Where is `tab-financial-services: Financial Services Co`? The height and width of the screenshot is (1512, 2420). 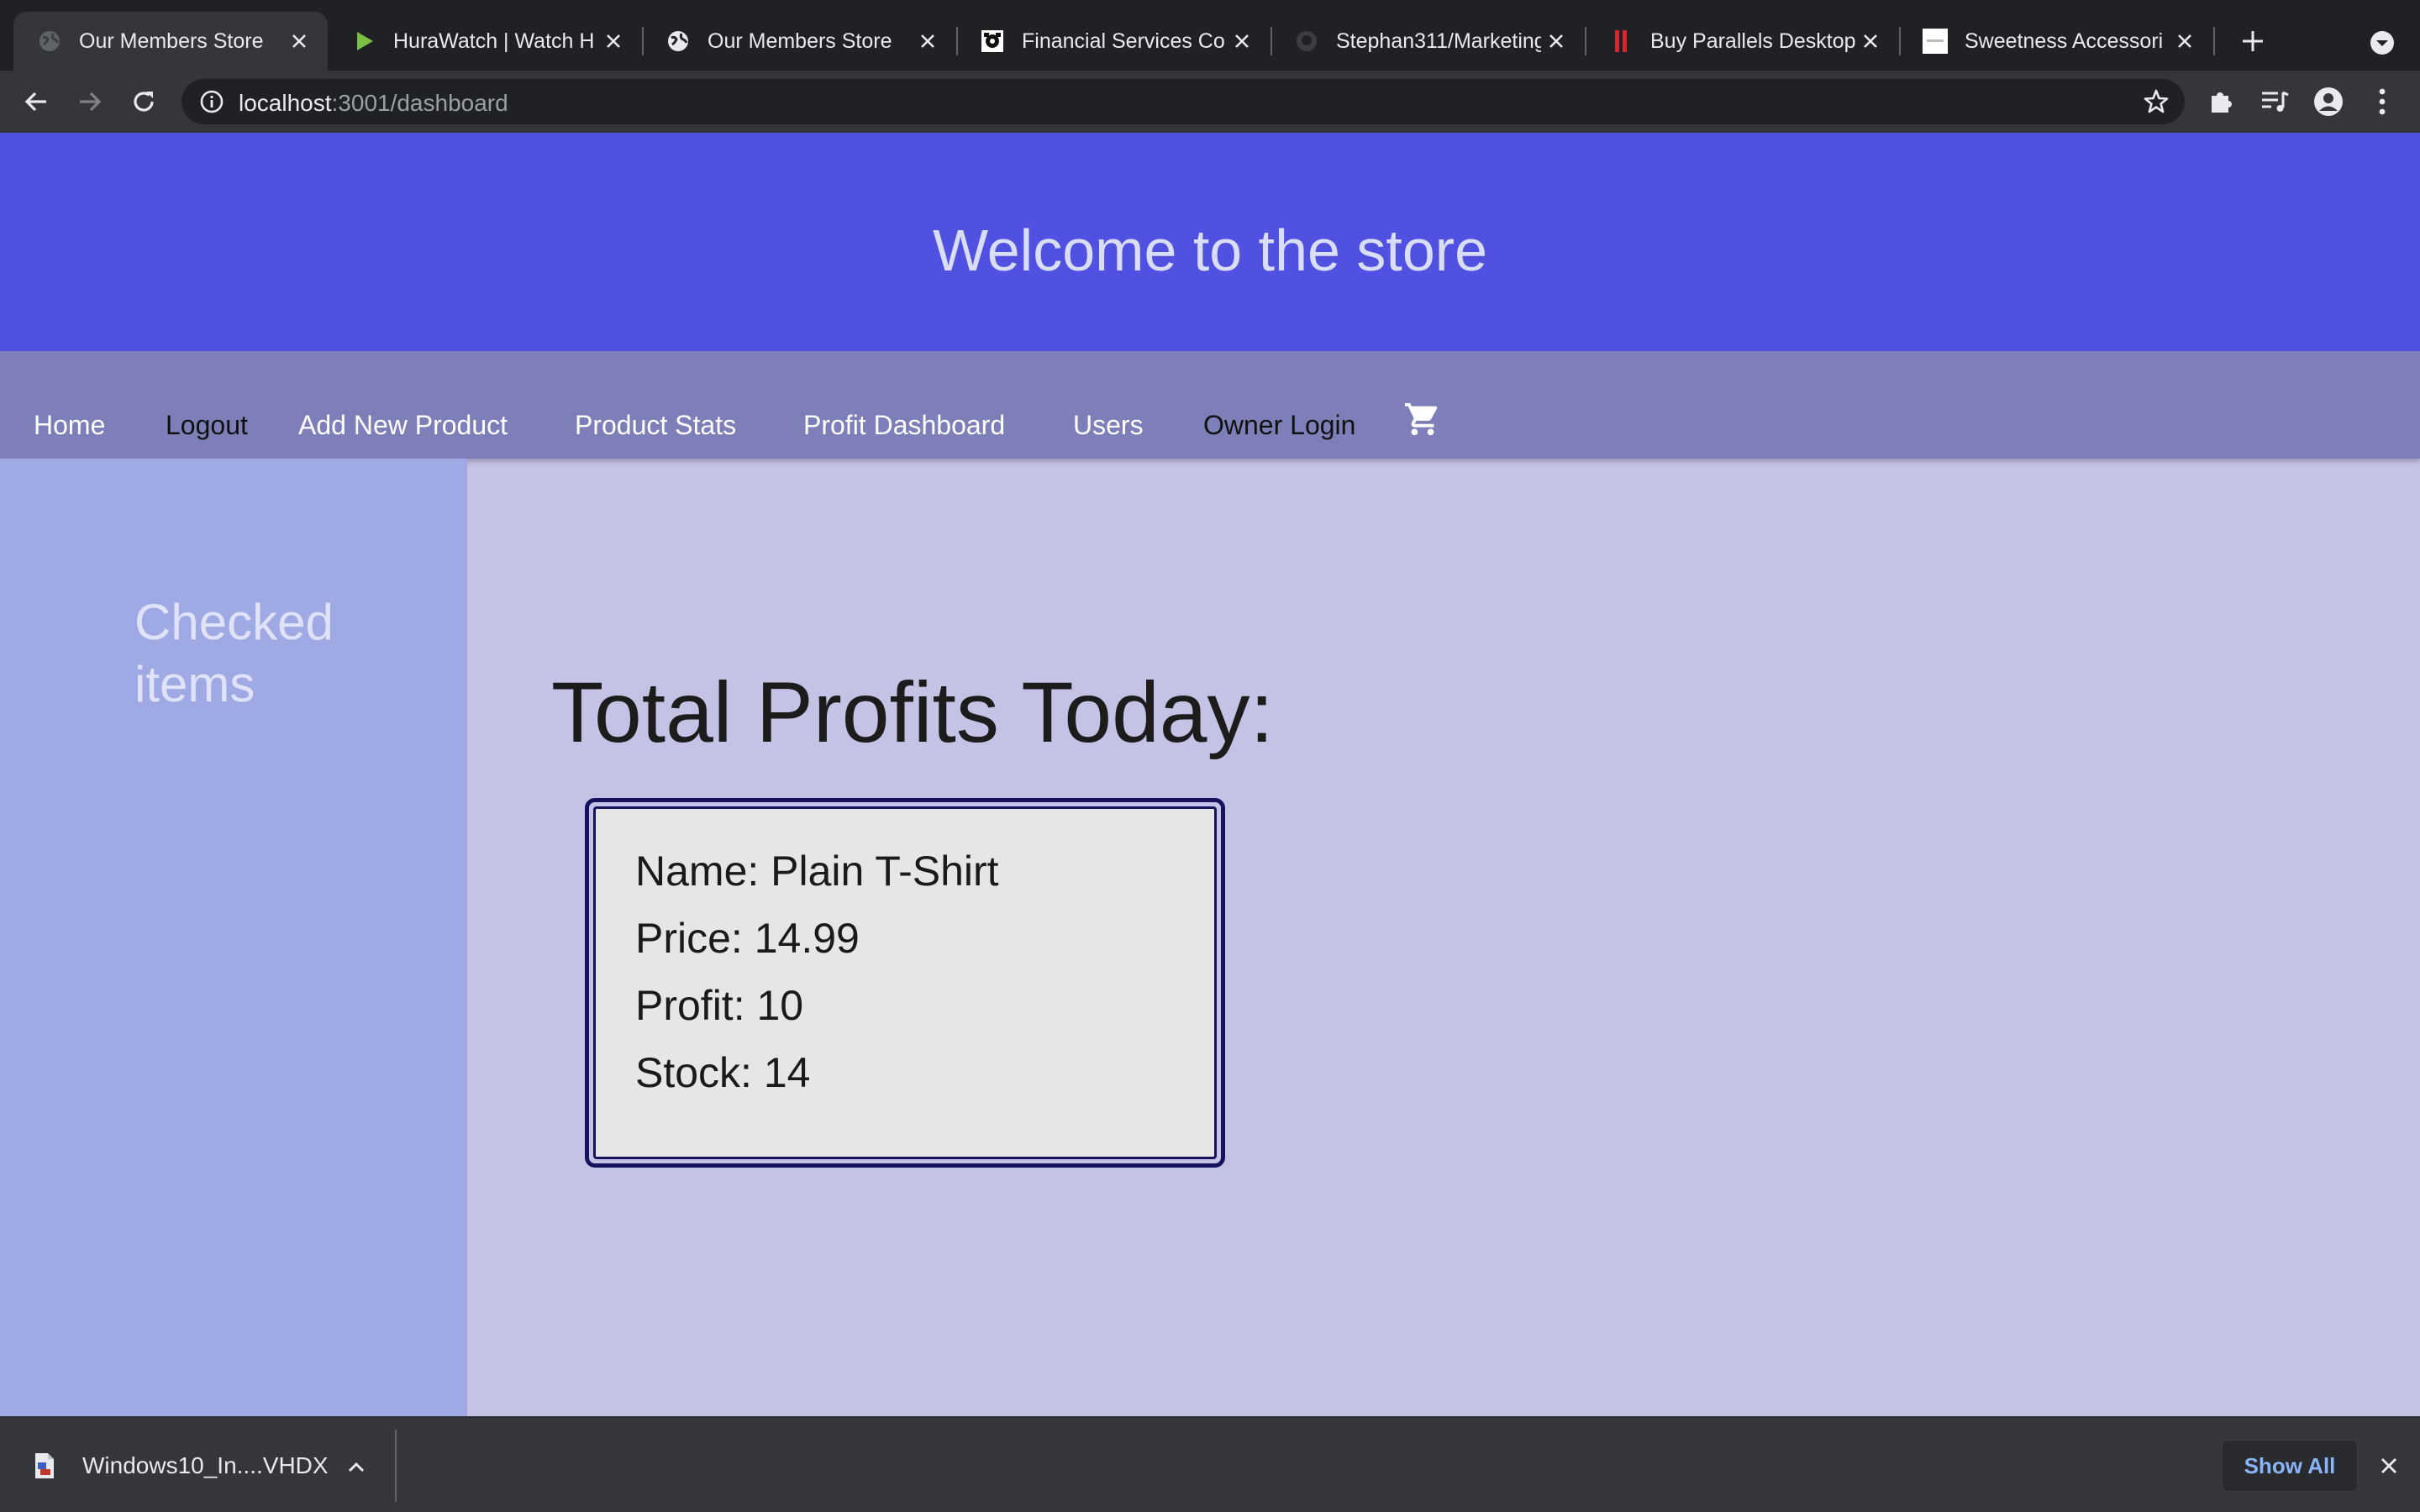
tab-financial-services: Financial Services Co is located at coordinates (1113, 41).